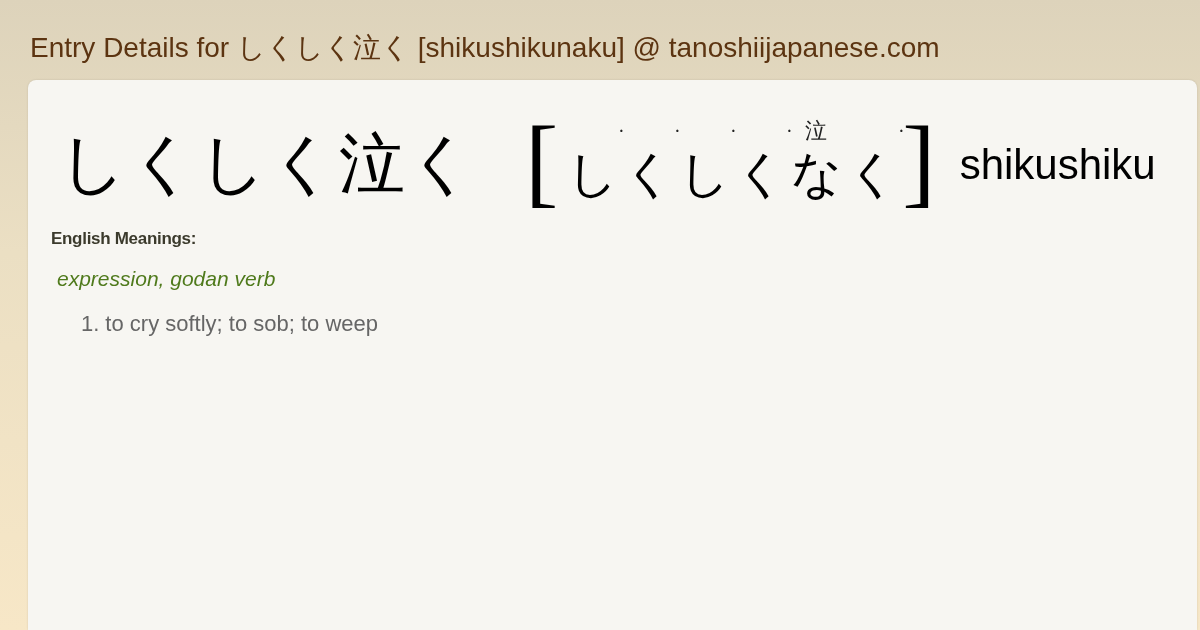  Describe the element at coordinates (242, 324) in the screenshot. I see `sense-text: to cry softly; to sob; to weep` at that location.